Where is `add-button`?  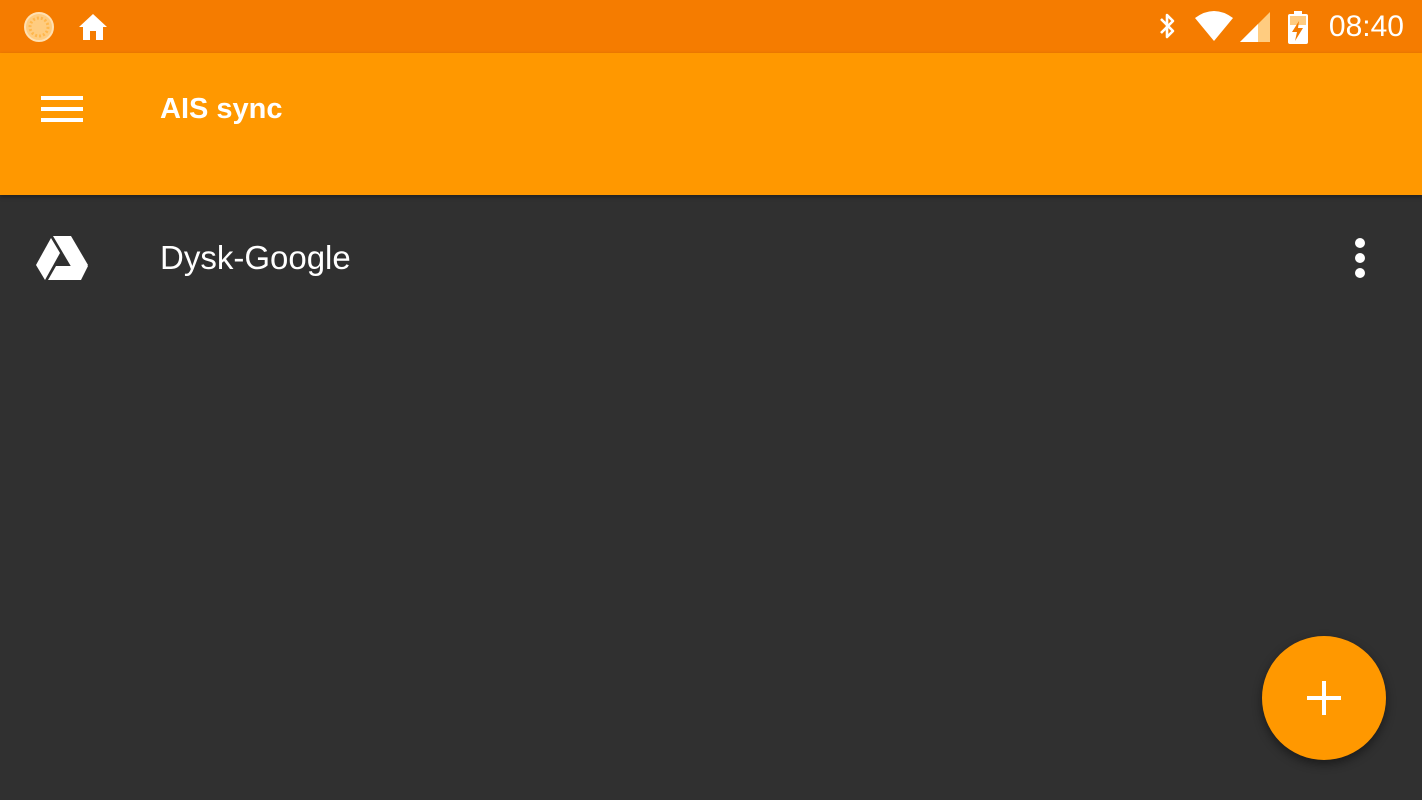
add-button is located at coordinates (1324, 698).